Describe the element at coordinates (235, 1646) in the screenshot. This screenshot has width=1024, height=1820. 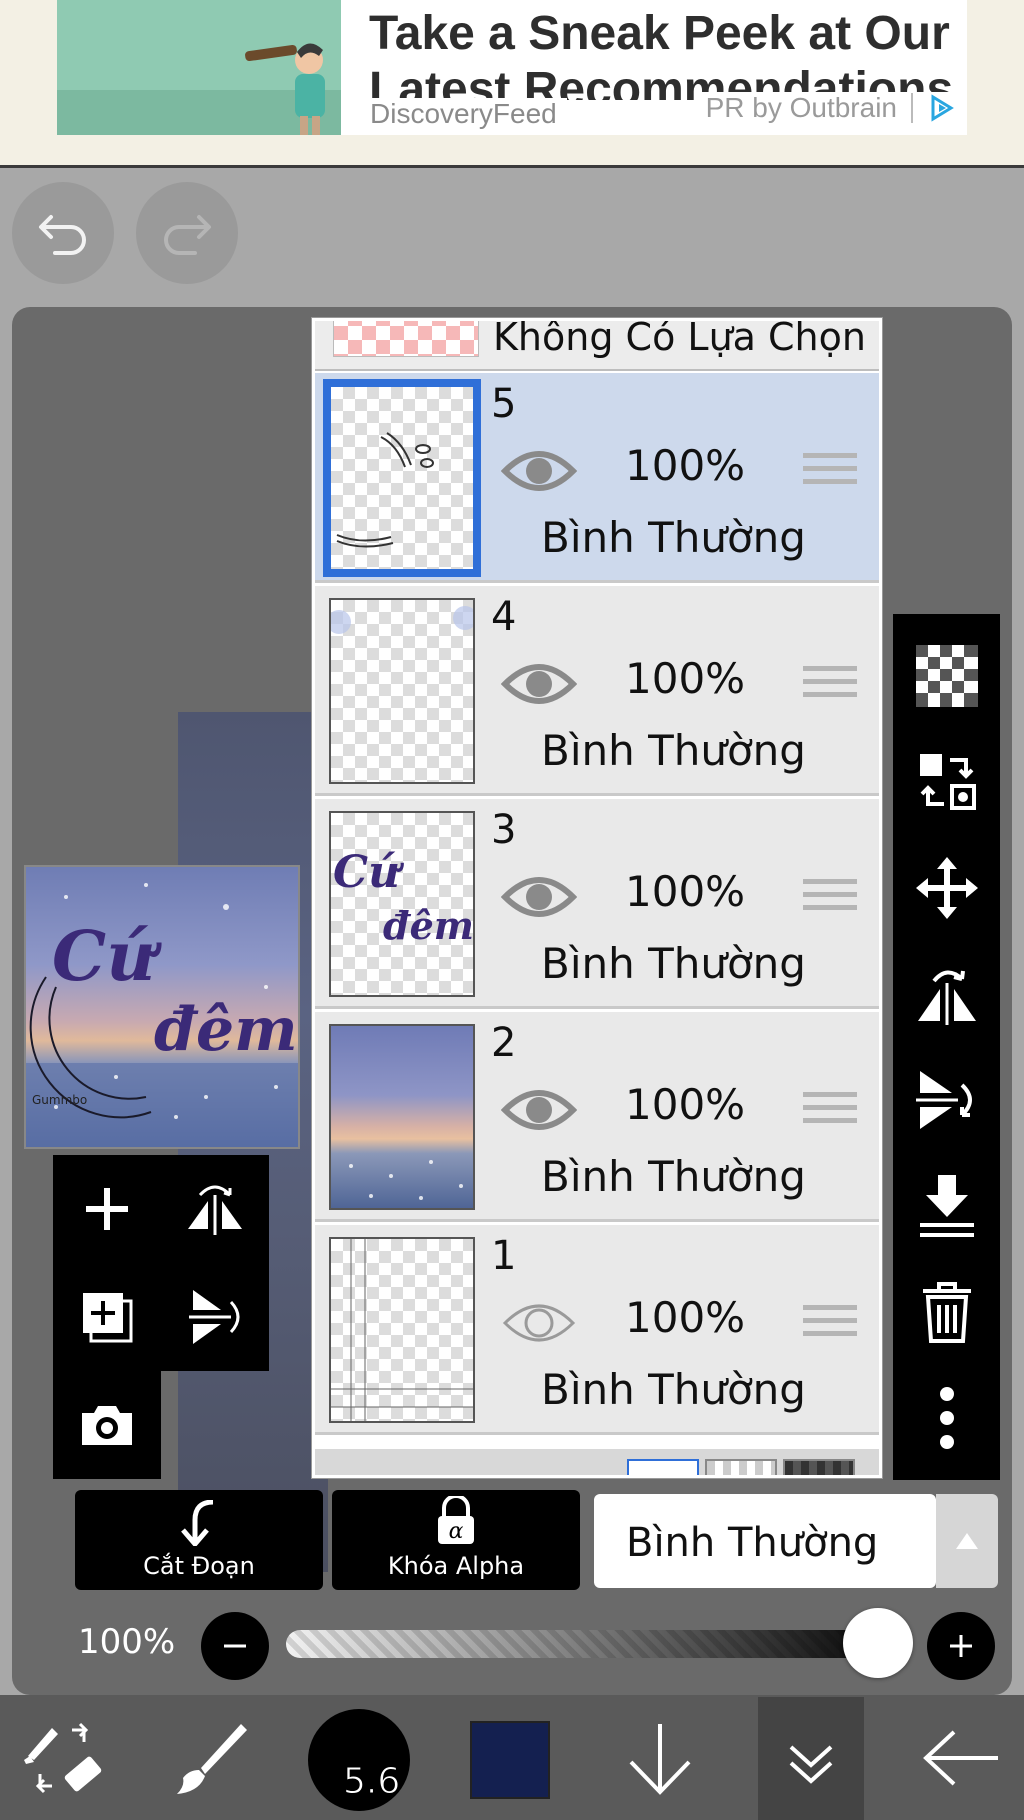
I see `opacity-decrease-button` at that location.